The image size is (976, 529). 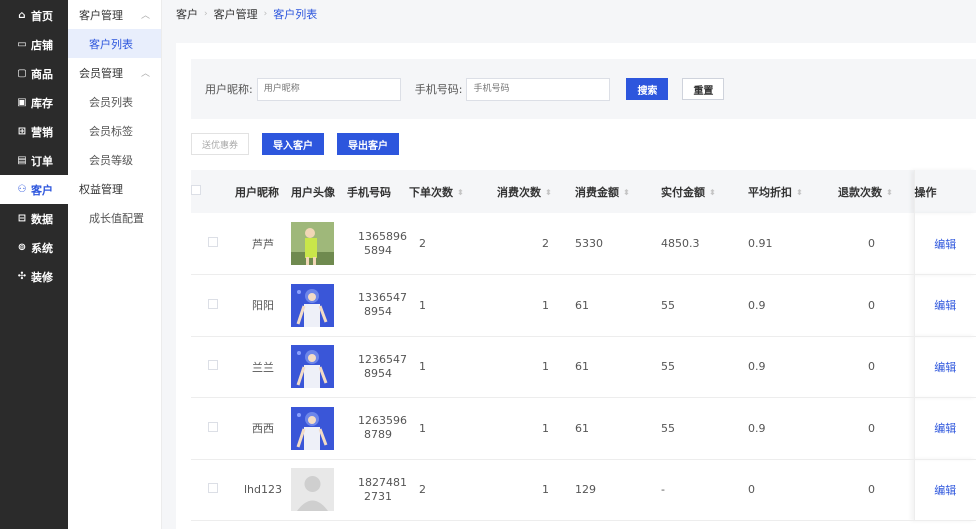 I want to click on nav-item-inventory: ▣ 库存, so click(x=34, y=102).